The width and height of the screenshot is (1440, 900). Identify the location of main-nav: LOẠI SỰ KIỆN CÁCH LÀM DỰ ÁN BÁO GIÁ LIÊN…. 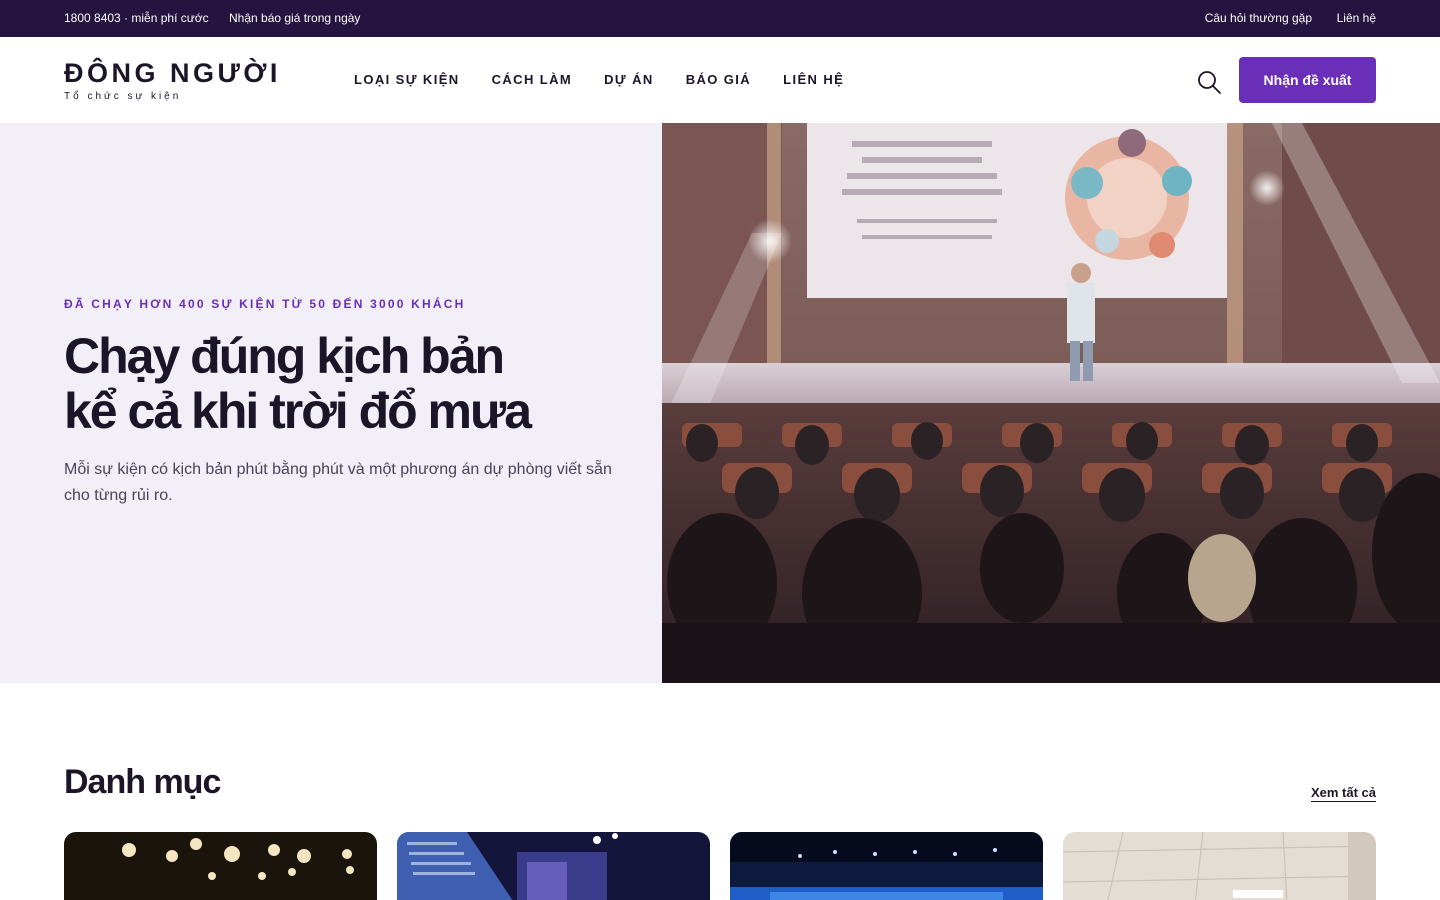
(615, 79).